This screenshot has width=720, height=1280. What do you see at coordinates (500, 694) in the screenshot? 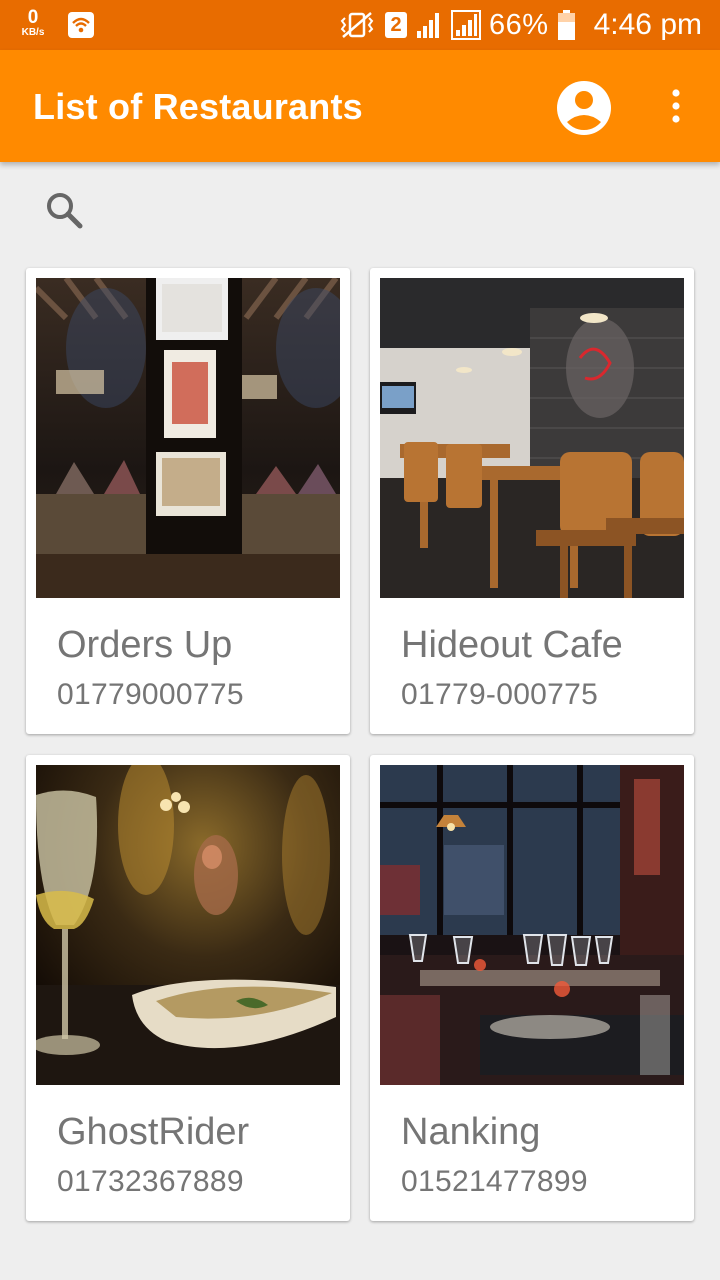
I see `restaurant-phone: 01779-000775` at bounding box center [500, 694].